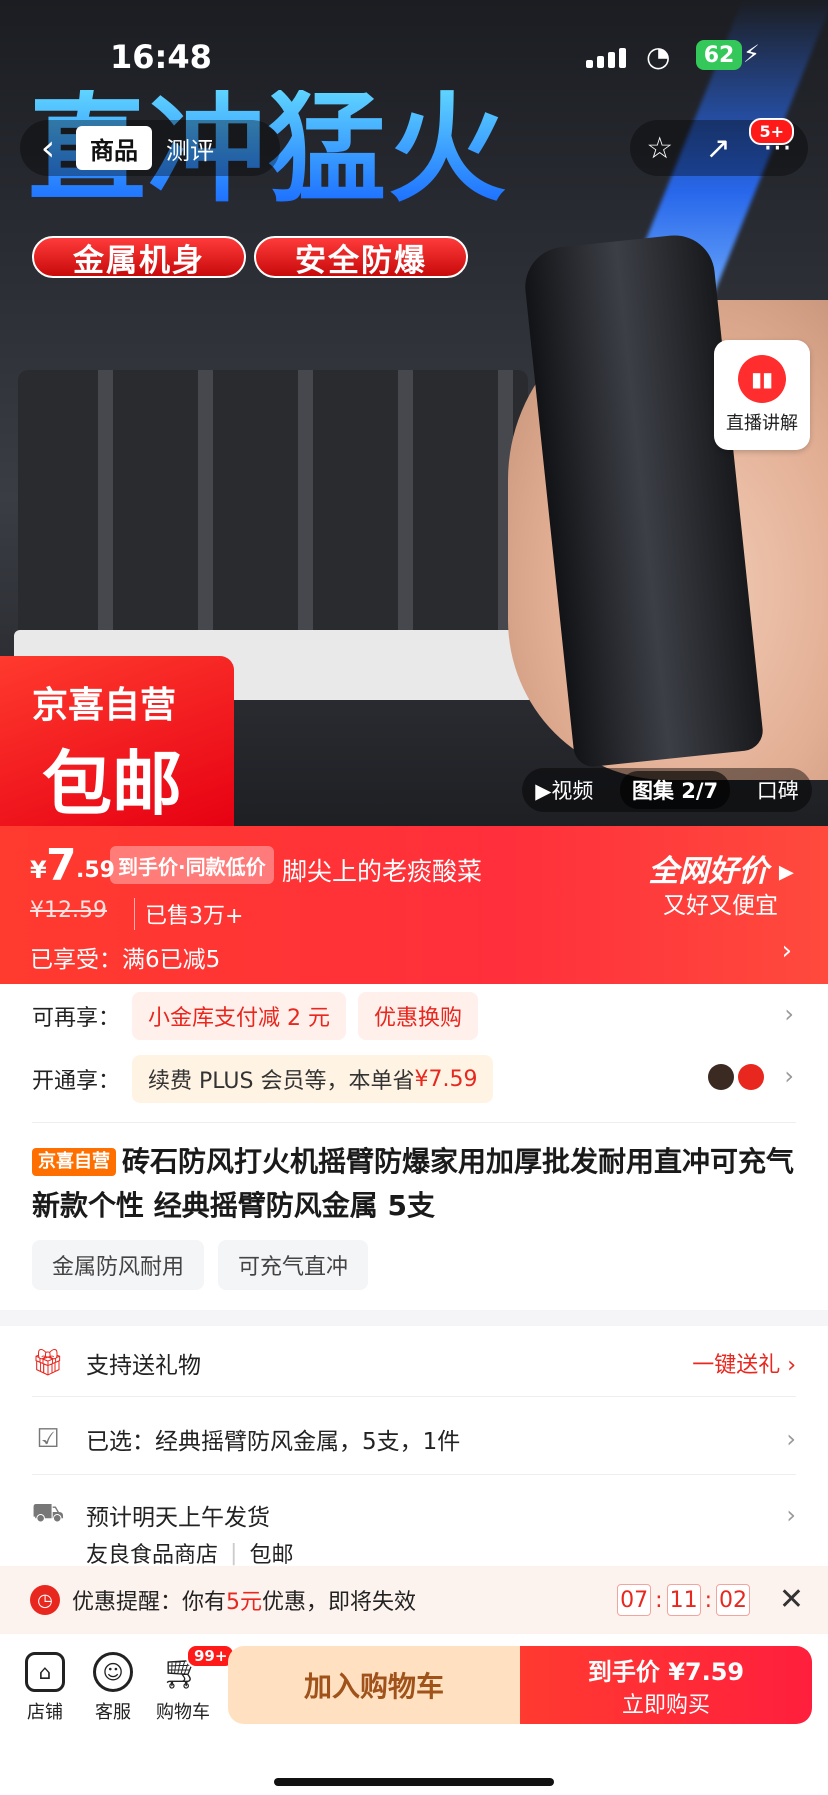 The width and height of the screenshot is (828, 1795). What do you see at coordinates (659, 148) in the screenshot?
I see `favorite-star-icon: ☆` at bounding box center [659, 148].